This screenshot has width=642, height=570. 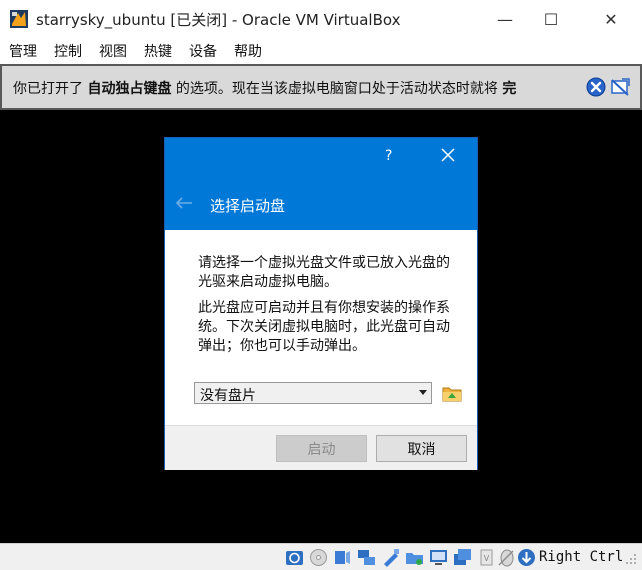 I want to click on menu-manage: 管理, so click(x=23, y=51).